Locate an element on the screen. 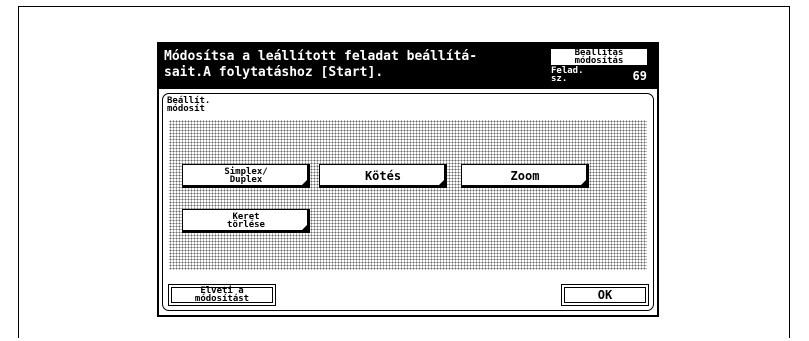  simplex-duplex-label: Simplex/ Duplex is located at coordinates (246, 176).